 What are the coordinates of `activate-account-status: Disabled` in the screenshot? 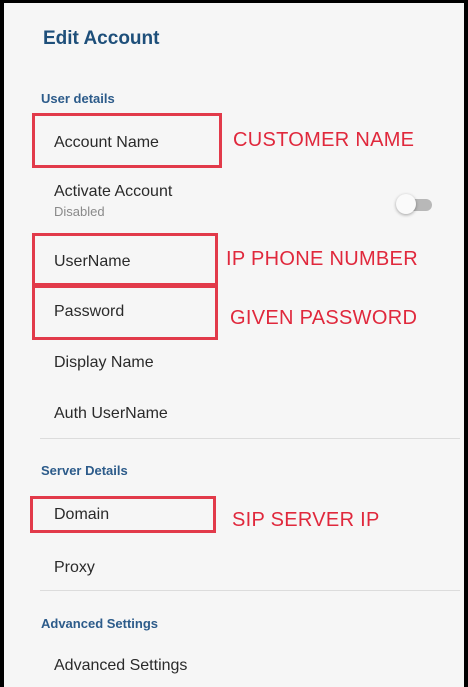 It's located at (79, 211).